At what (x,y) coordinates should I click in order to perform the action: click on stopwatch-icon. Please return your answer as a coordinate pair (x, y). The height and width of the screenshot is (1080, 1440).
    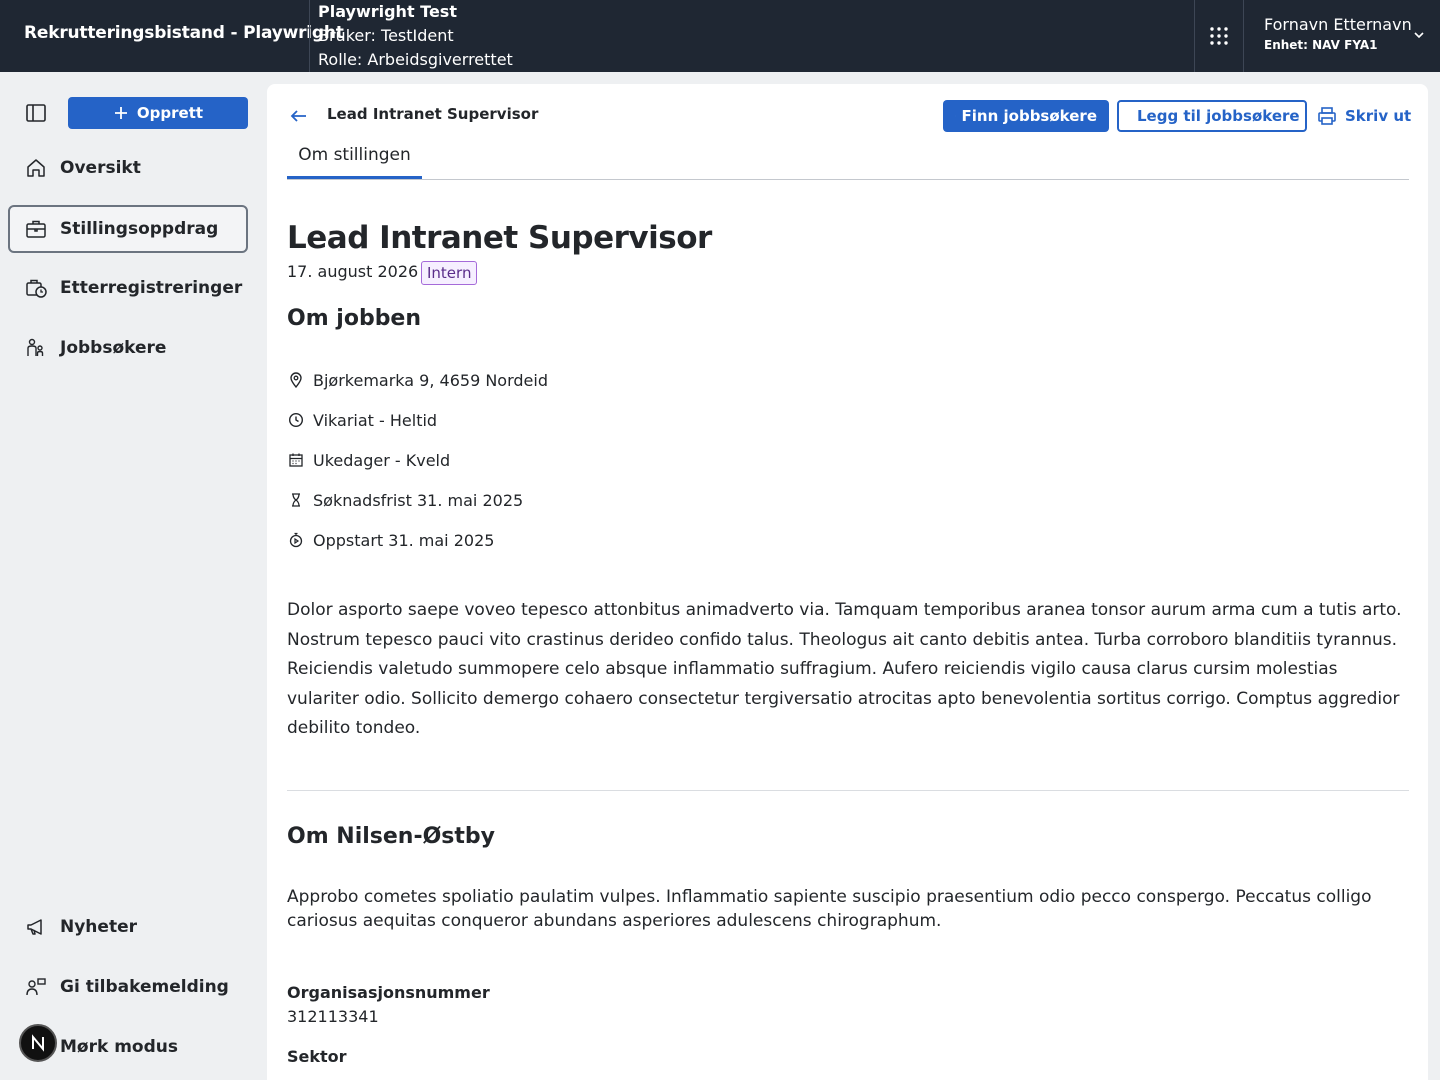
    Looking at the image, I should click on (296, 540).